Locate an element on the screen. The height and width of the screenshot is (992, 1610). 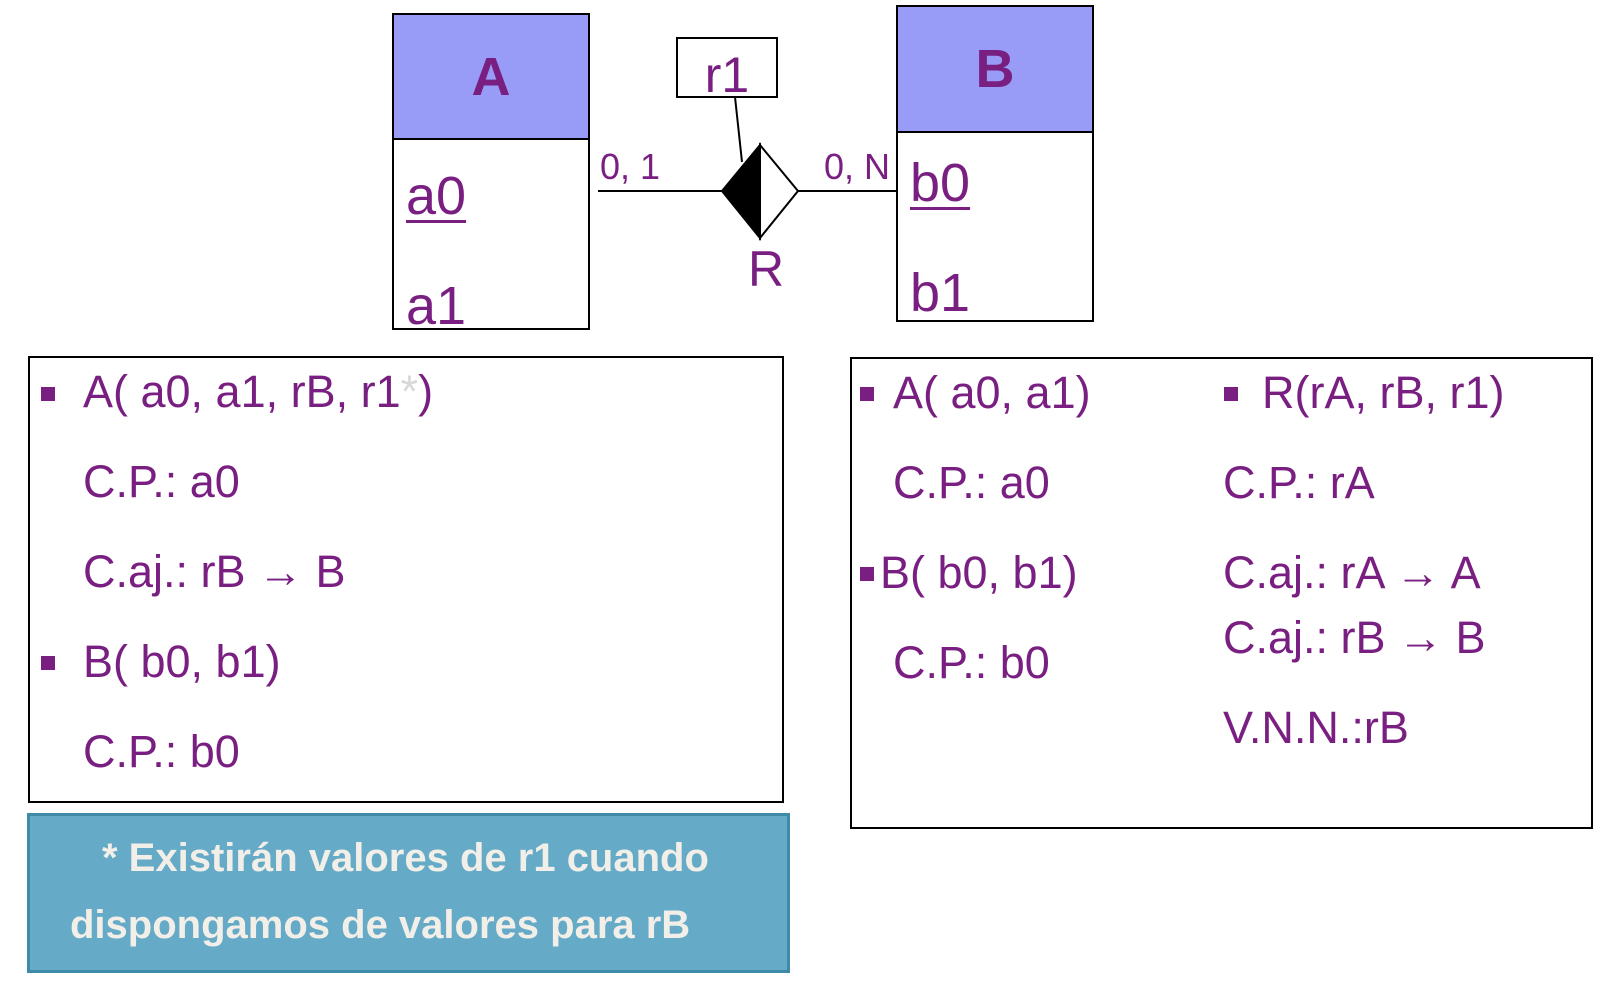
right-r-primary-key: C.P.: rA is located at coordinates (1299, 482).